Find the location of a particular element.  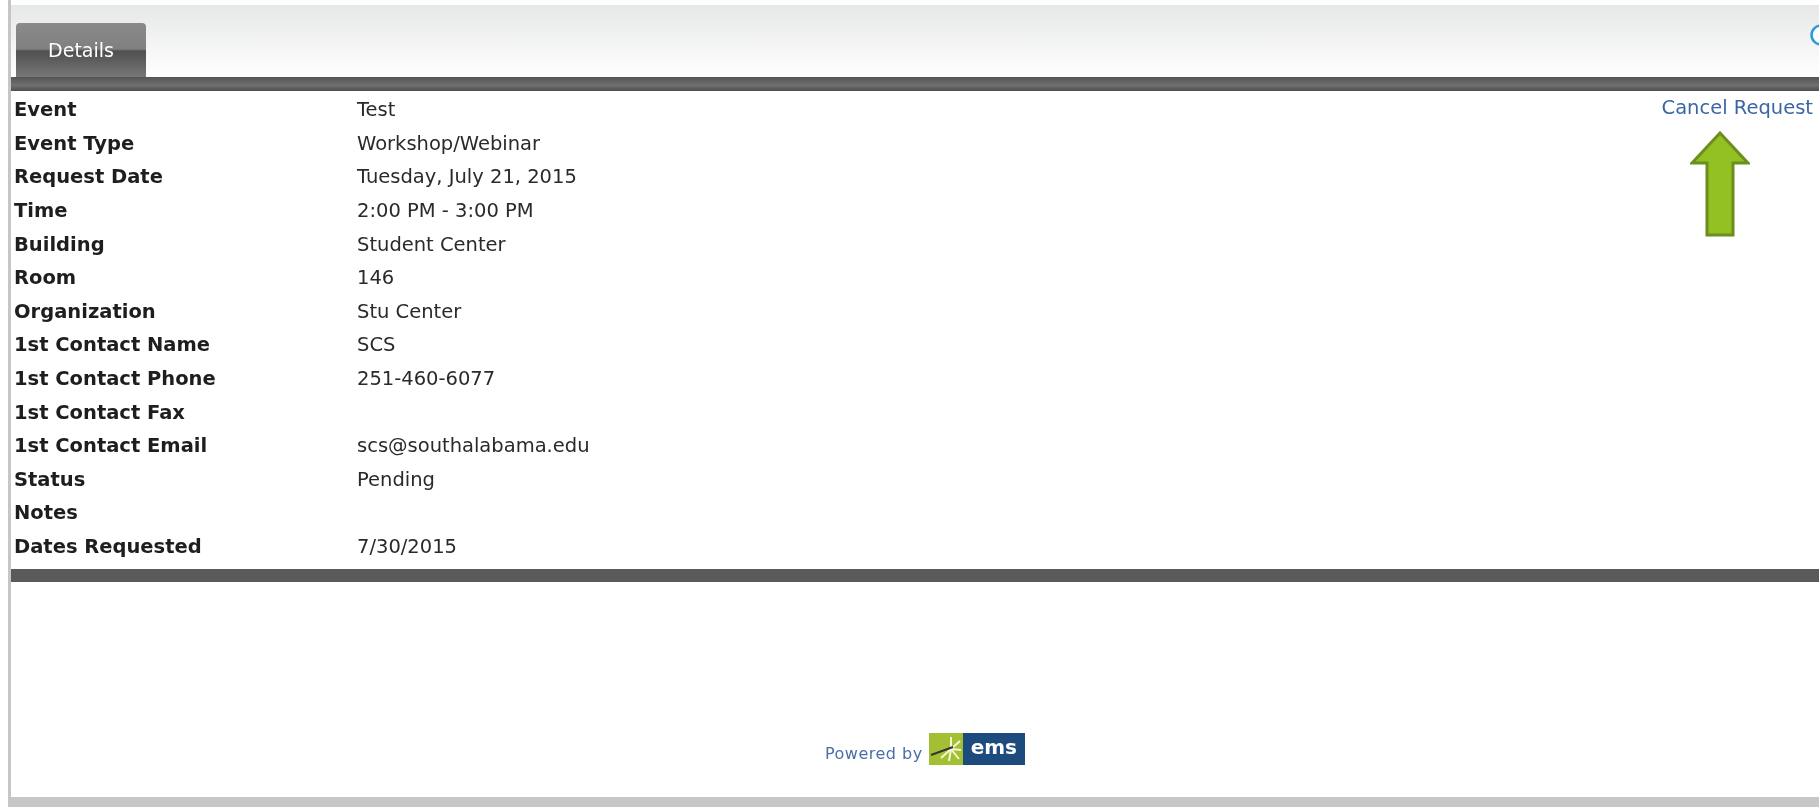

details-tab: Details is located at coordinates (81, 50).